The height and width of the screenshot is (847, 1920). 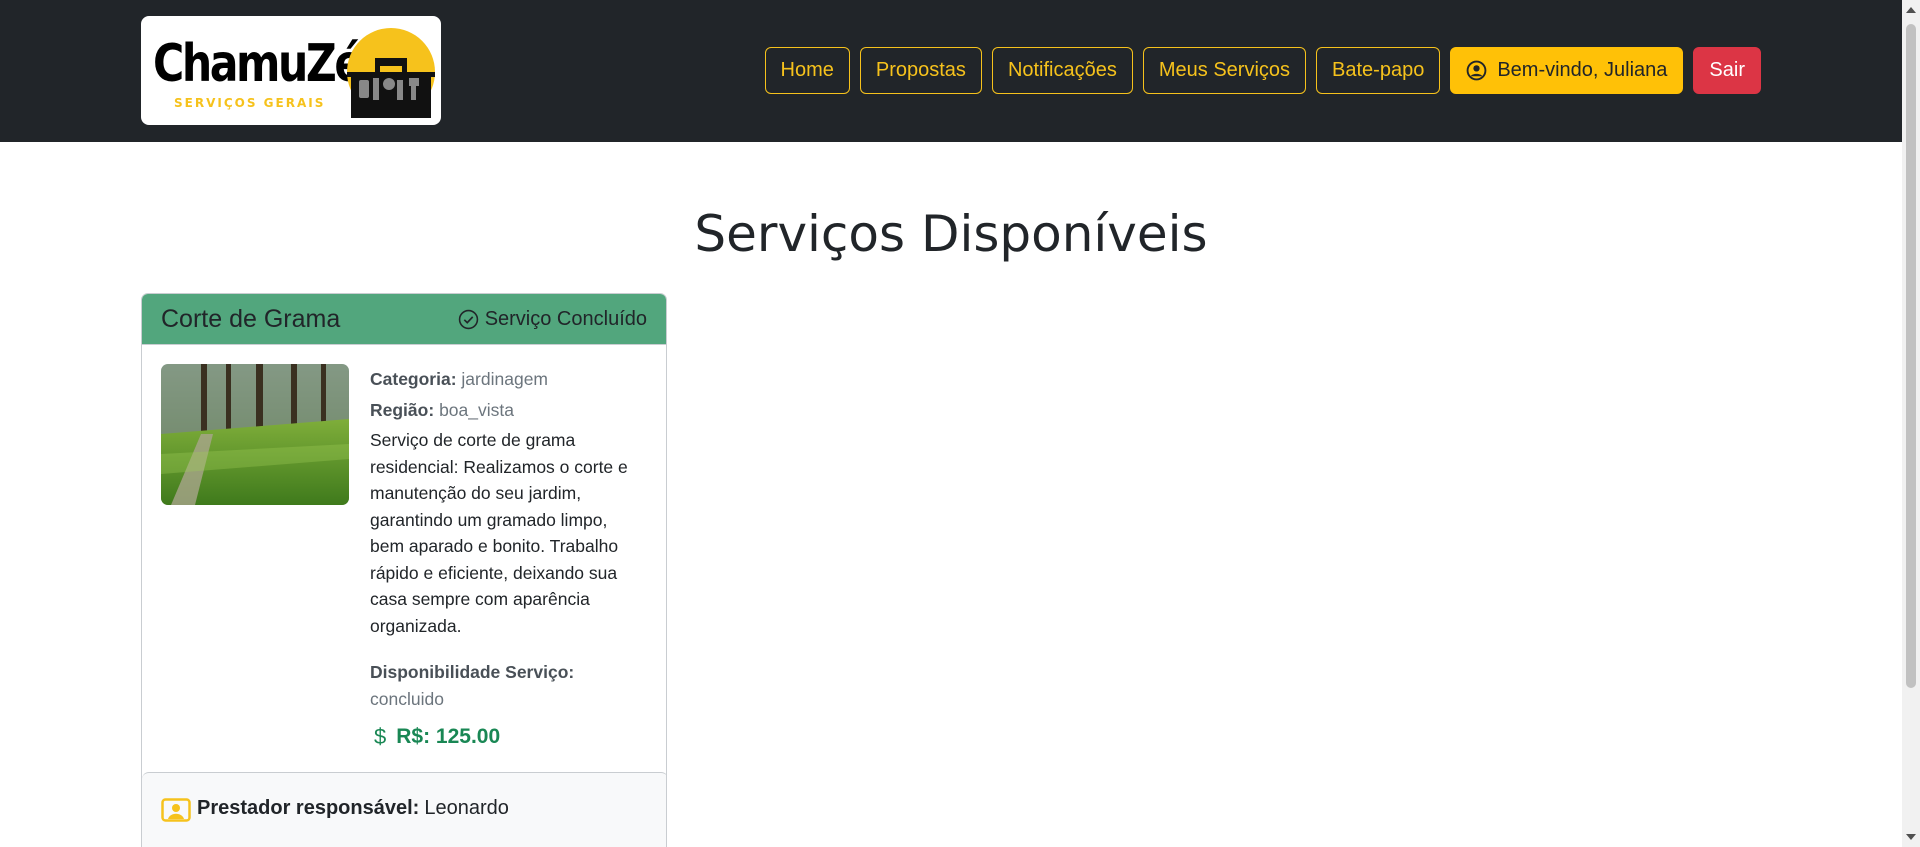 What do you see at coordinates (308, 808) in the screenshot?
I see `provider-label: Prestador responsável:` at bounding box center [308, 808].